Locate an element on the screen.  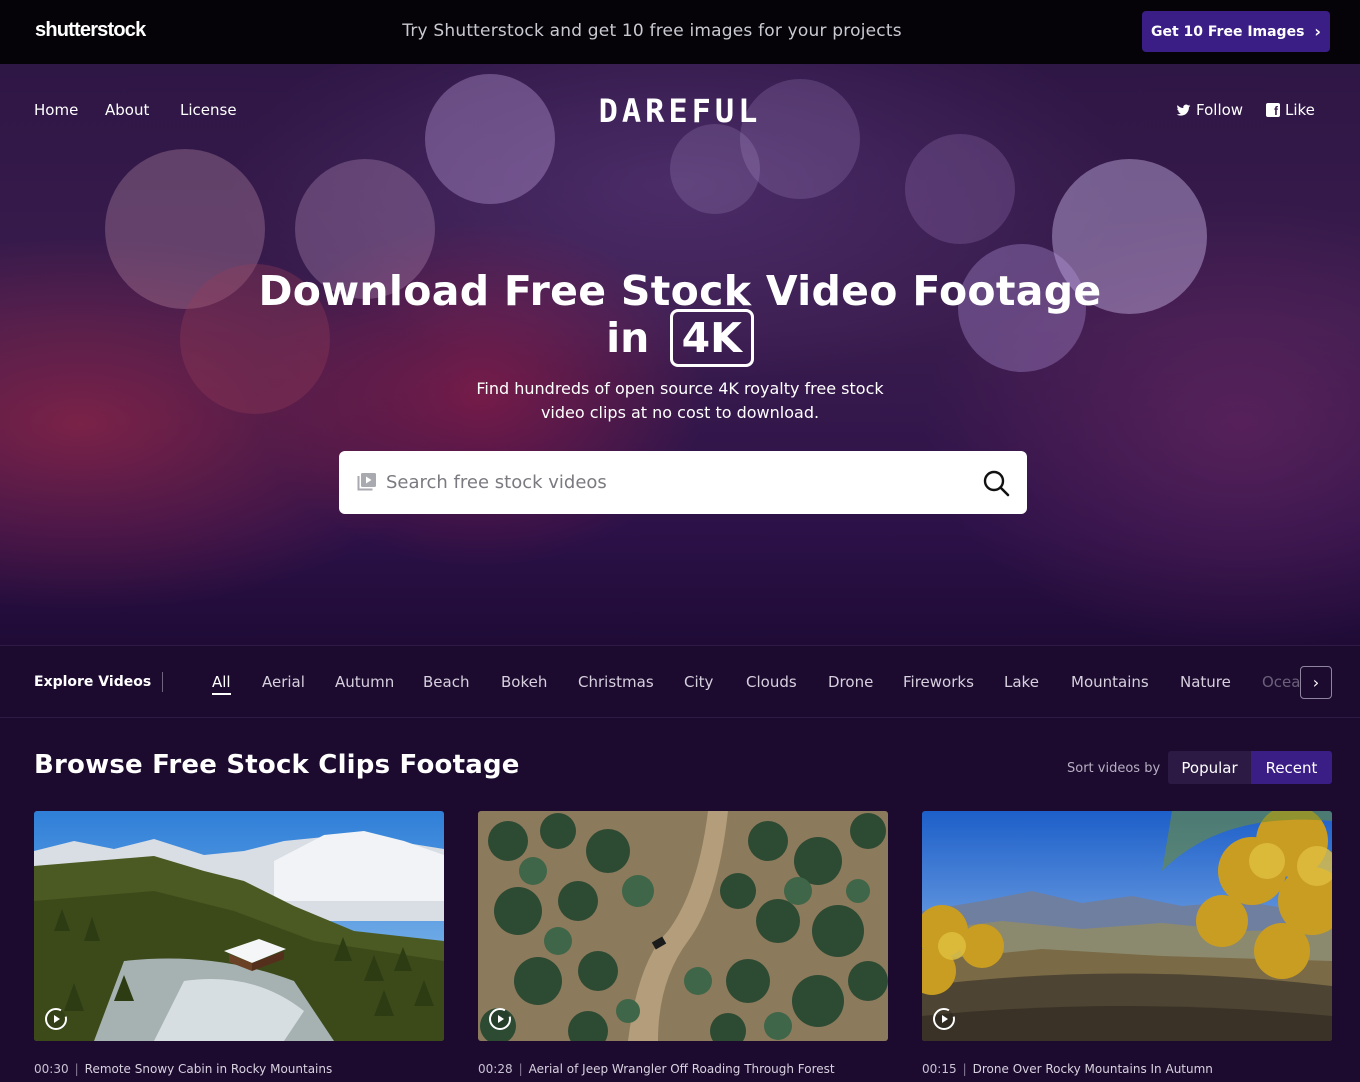
category-fireworks: Fireworks is located at coordinates (938, 682).